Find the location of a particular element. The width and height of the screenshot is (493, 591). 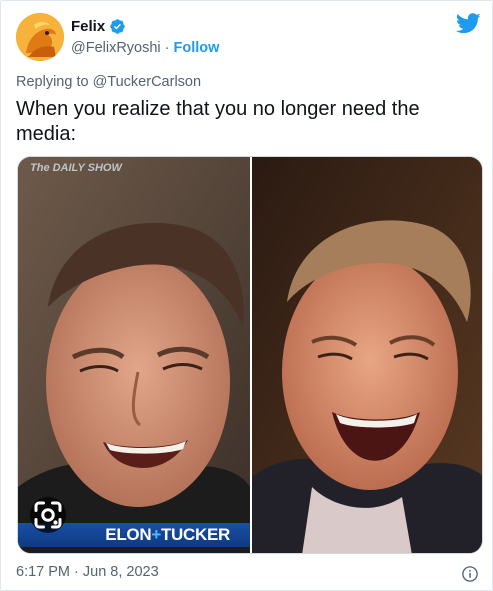

google-lens-icon is located at coordinates (48, 515).